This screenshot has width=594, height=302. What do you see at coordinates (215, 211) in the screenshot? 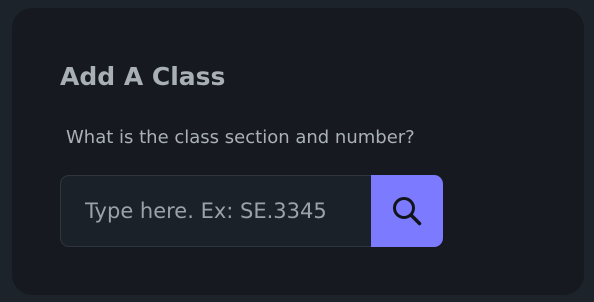
I see `class-search-input` at bounding box center [215, 211].